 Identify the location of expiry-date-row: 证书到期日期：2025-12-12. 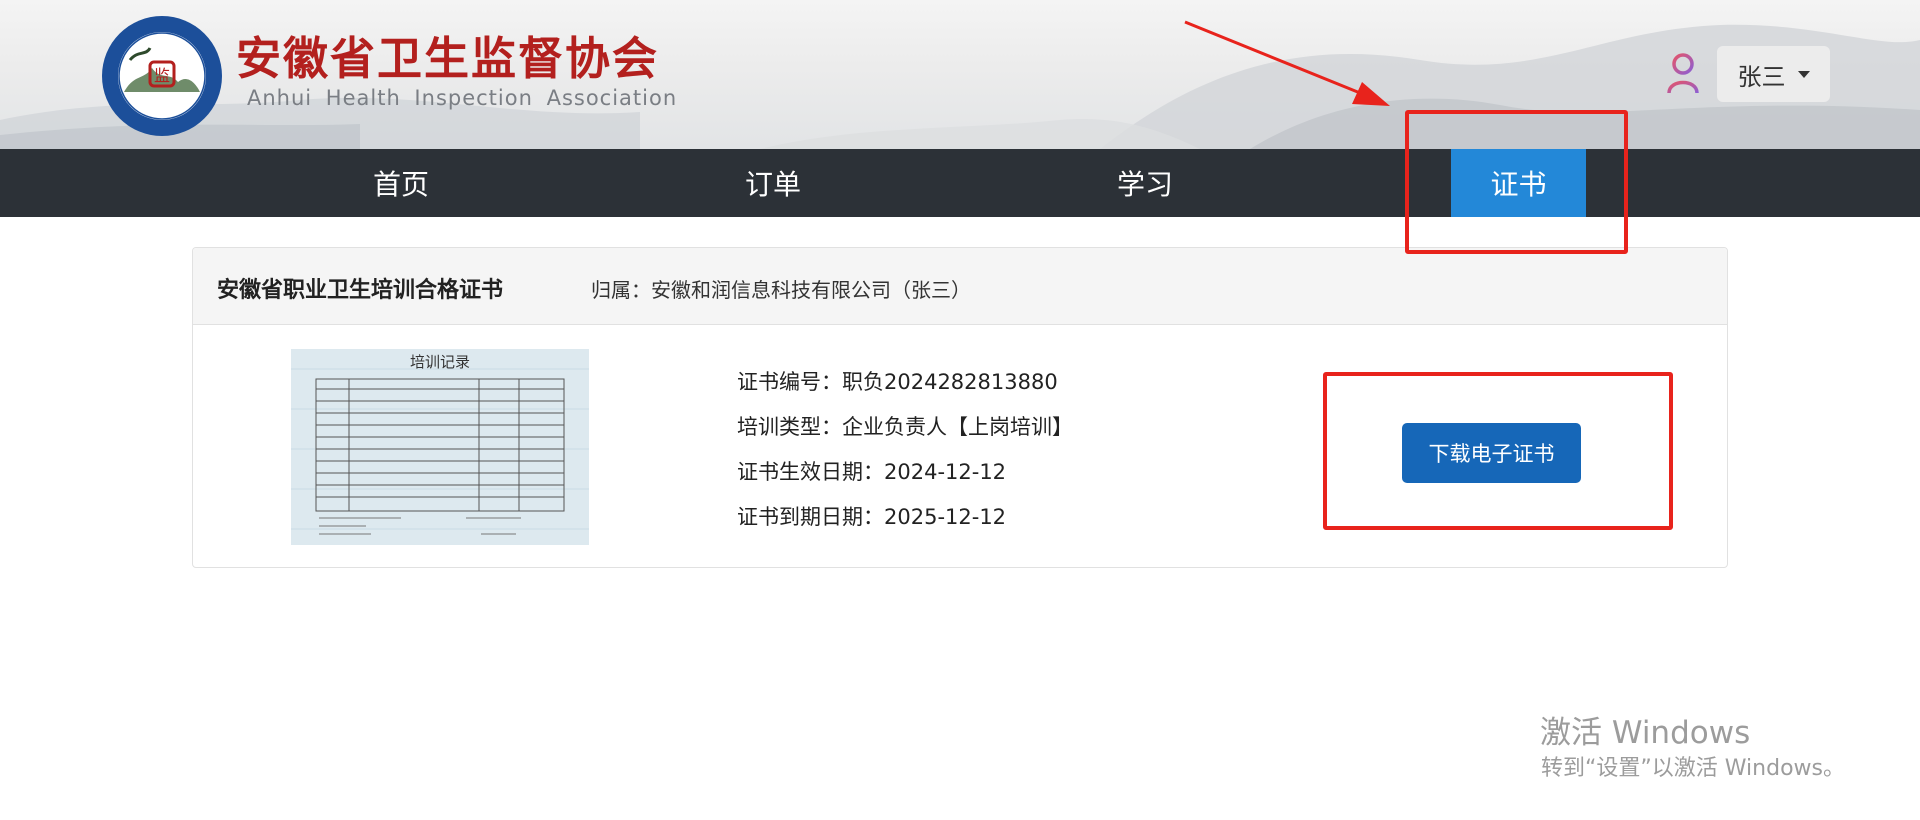
(905, 517).